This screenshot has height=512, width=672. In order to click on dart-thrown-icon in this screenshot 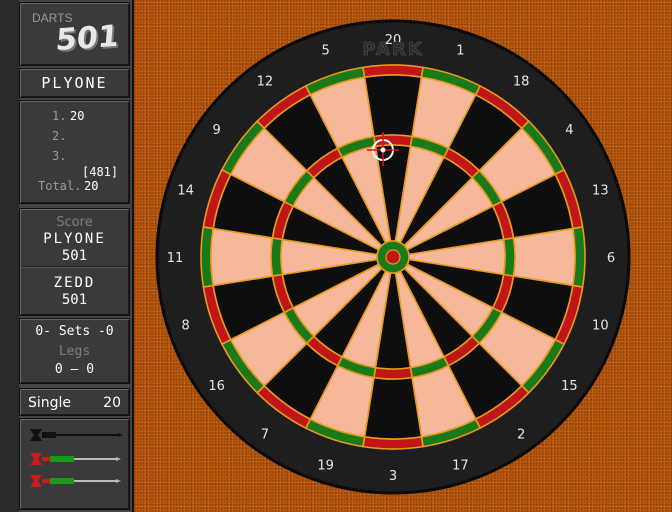, I will do `click(76, 435)`.